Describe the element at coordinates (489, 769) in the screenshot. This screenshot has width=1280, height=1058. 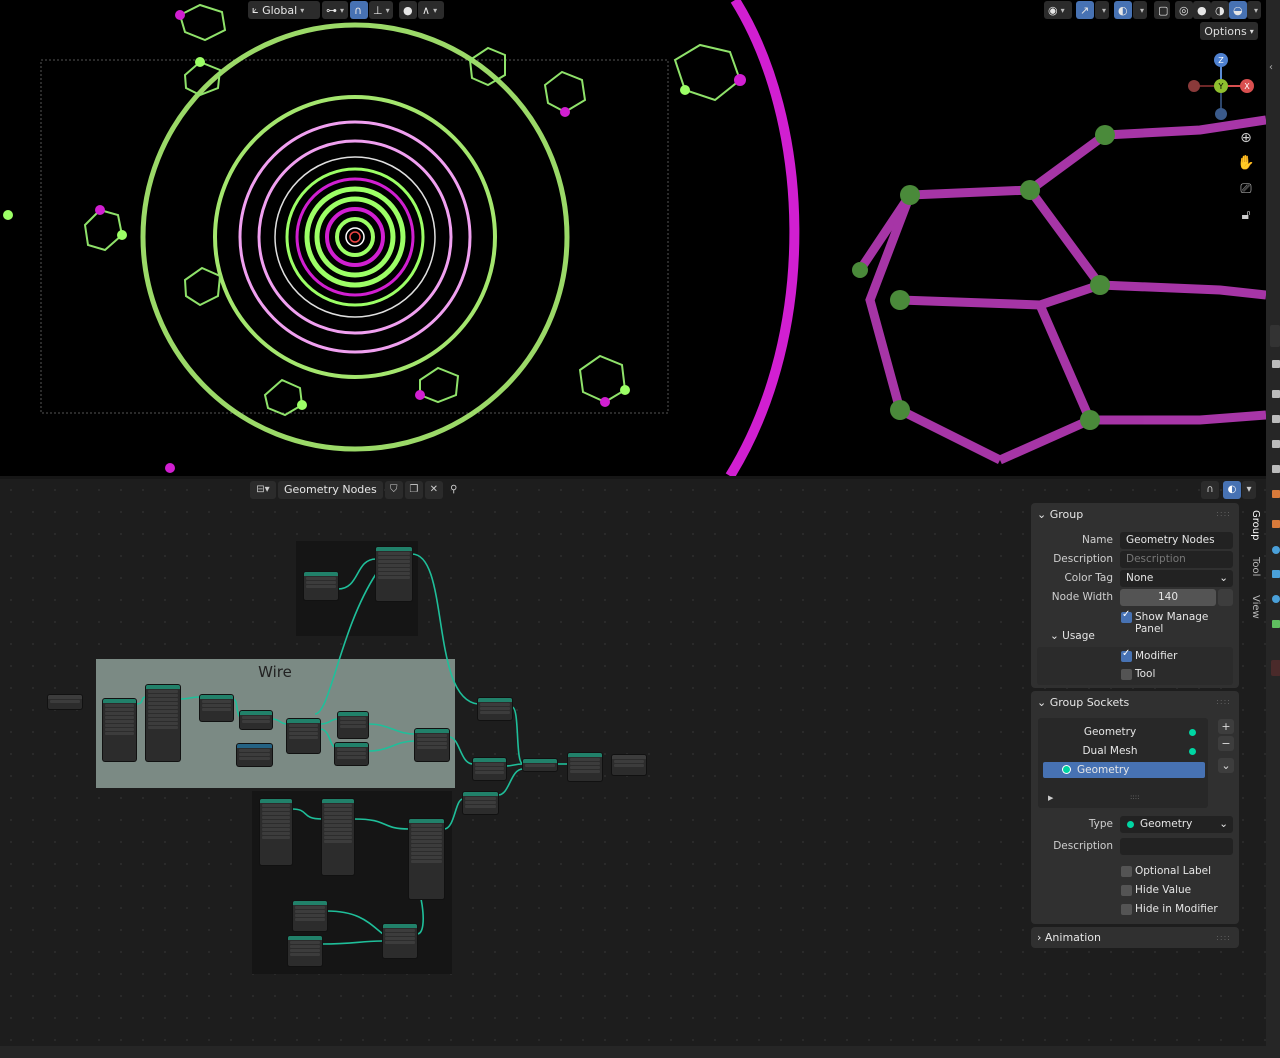
I see `node-set-material-mid` at that location.